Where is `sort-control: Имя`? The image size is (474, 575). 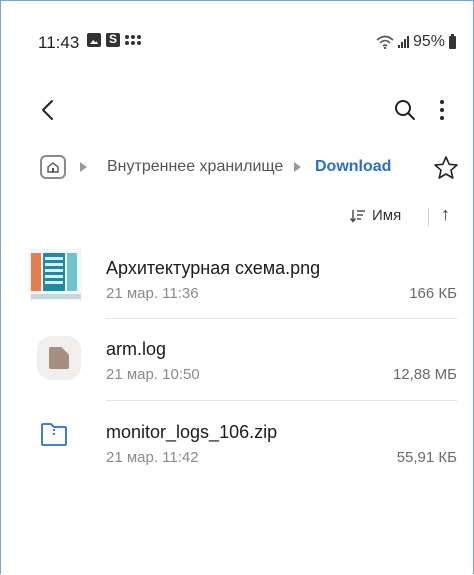
sort-control: Имя is located at coordinates (375, 215).